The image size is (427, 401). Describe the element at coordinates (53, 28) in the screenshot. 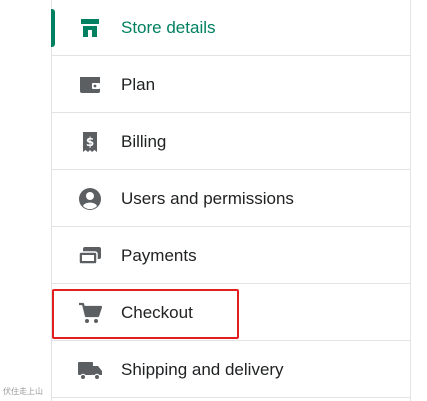

I see `active-indicator` at that location.